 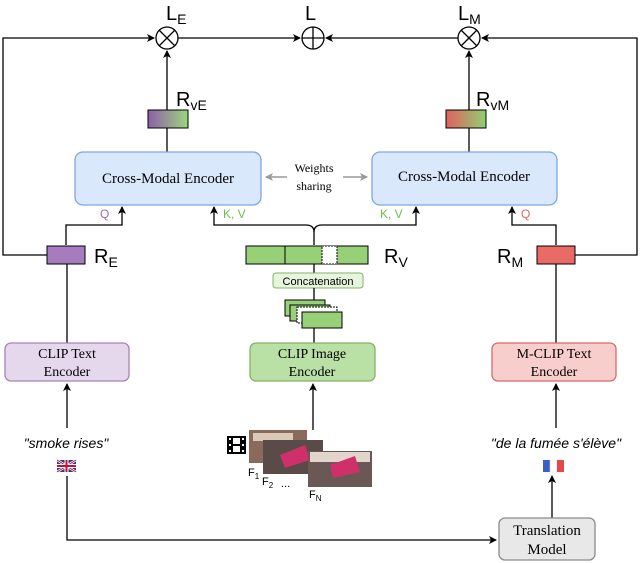 I want to click on frame-label-2: F2, so click(x=268, y=483).